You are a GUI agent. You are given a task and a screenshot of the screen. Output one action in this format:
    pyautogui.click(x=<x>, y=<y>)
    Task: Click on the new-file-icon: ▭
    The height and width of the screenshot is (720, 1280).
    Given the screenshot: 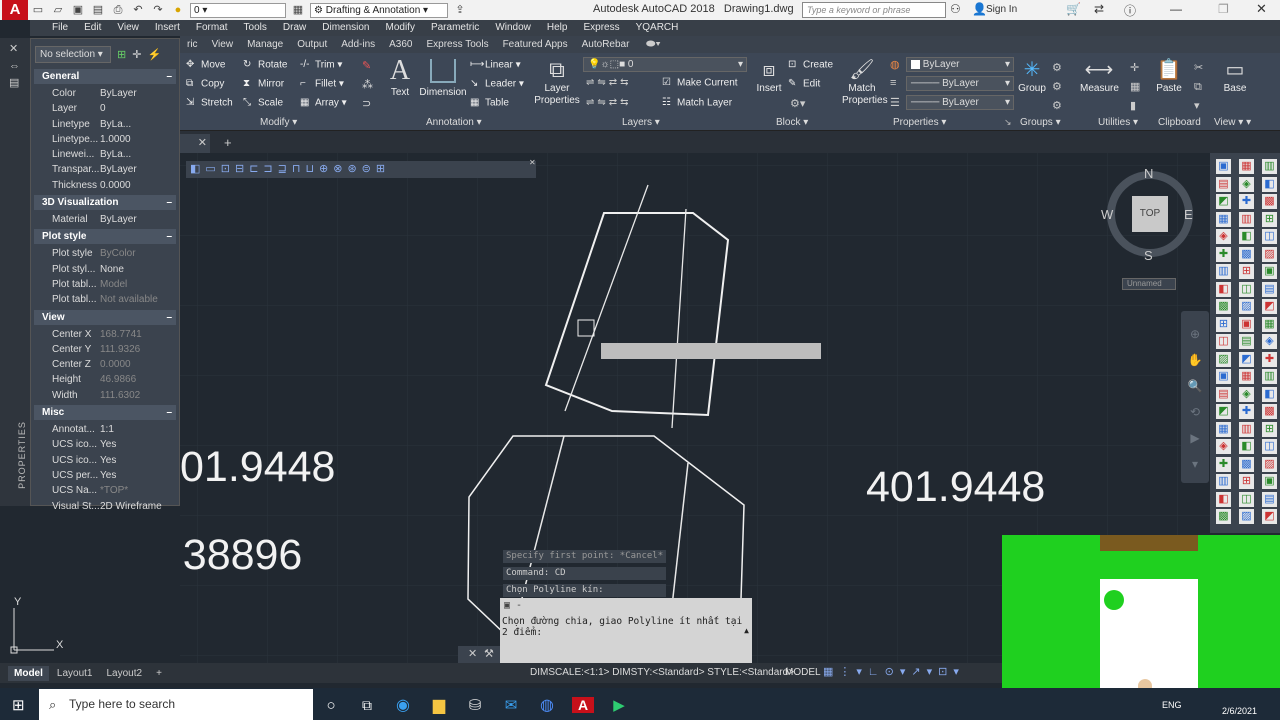 What is the action you would take?
    pyautogui.click(x=38, y=10)
    